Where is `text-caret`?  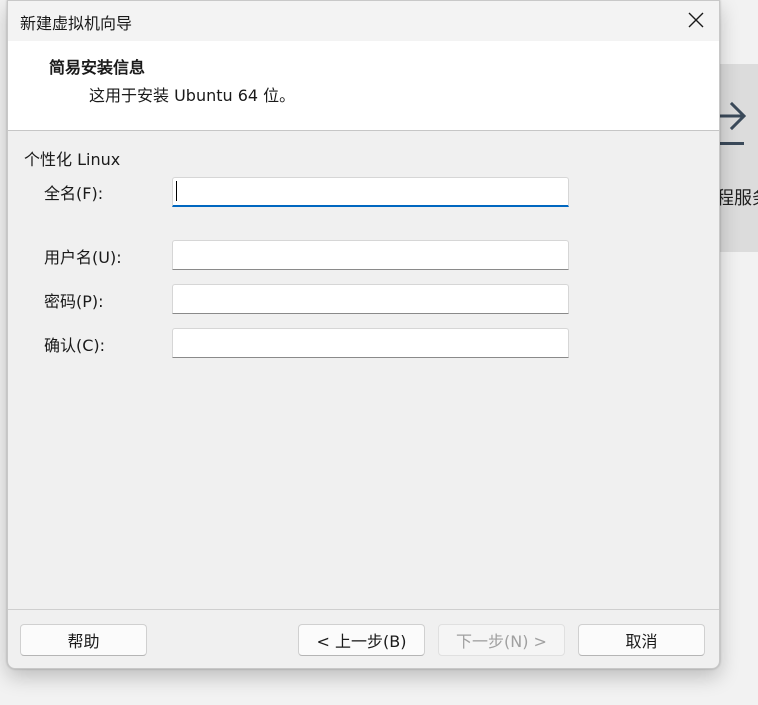 text-caret is located at coordinates (176, 191).